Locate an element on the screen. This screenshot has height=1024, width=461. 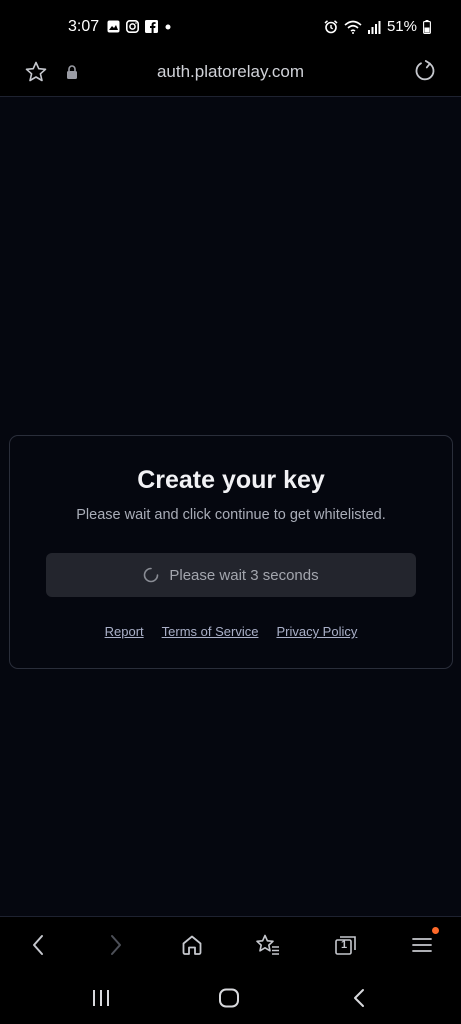
menu-button is located at coordinates (423, 943).